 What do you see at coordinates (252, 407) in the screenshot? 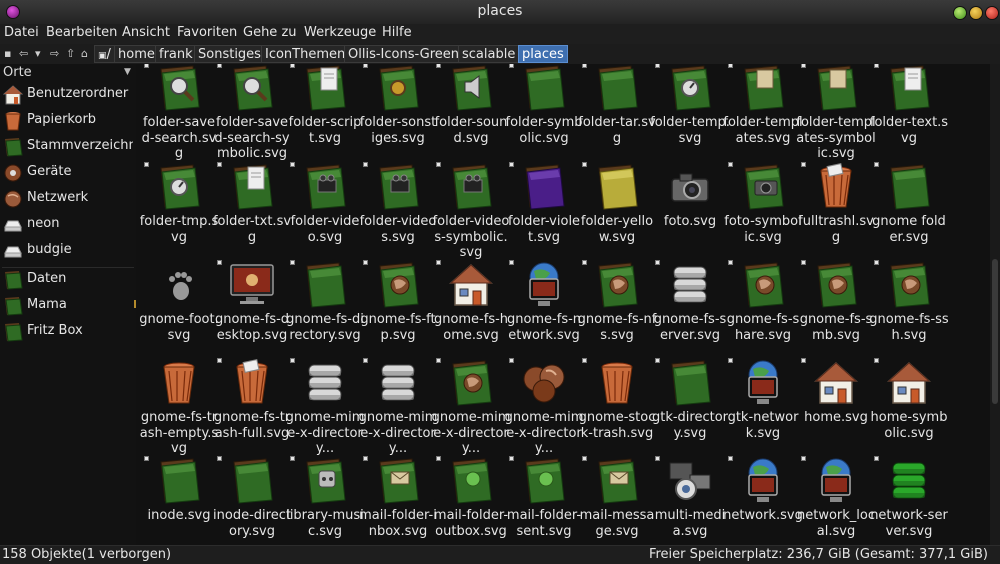
I see `file-item: gnome-fs-trash-full.svg` at bounding box center [252, 407].